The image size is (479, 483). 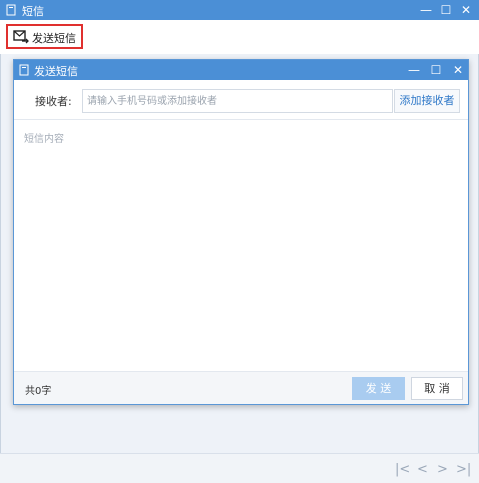 What do you see at coordinates (458, 70) in the screenshot?
I see `dialog-close-button: ✕` at bounding box center [458, 70].